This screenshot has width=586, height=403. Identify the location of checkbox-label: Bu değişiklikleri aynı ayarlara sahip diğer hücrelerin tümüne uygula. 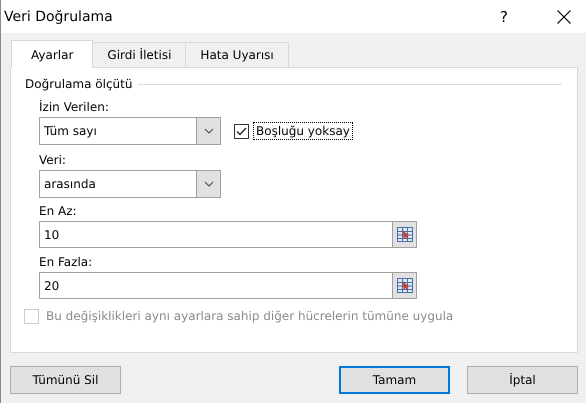
(249, 316).